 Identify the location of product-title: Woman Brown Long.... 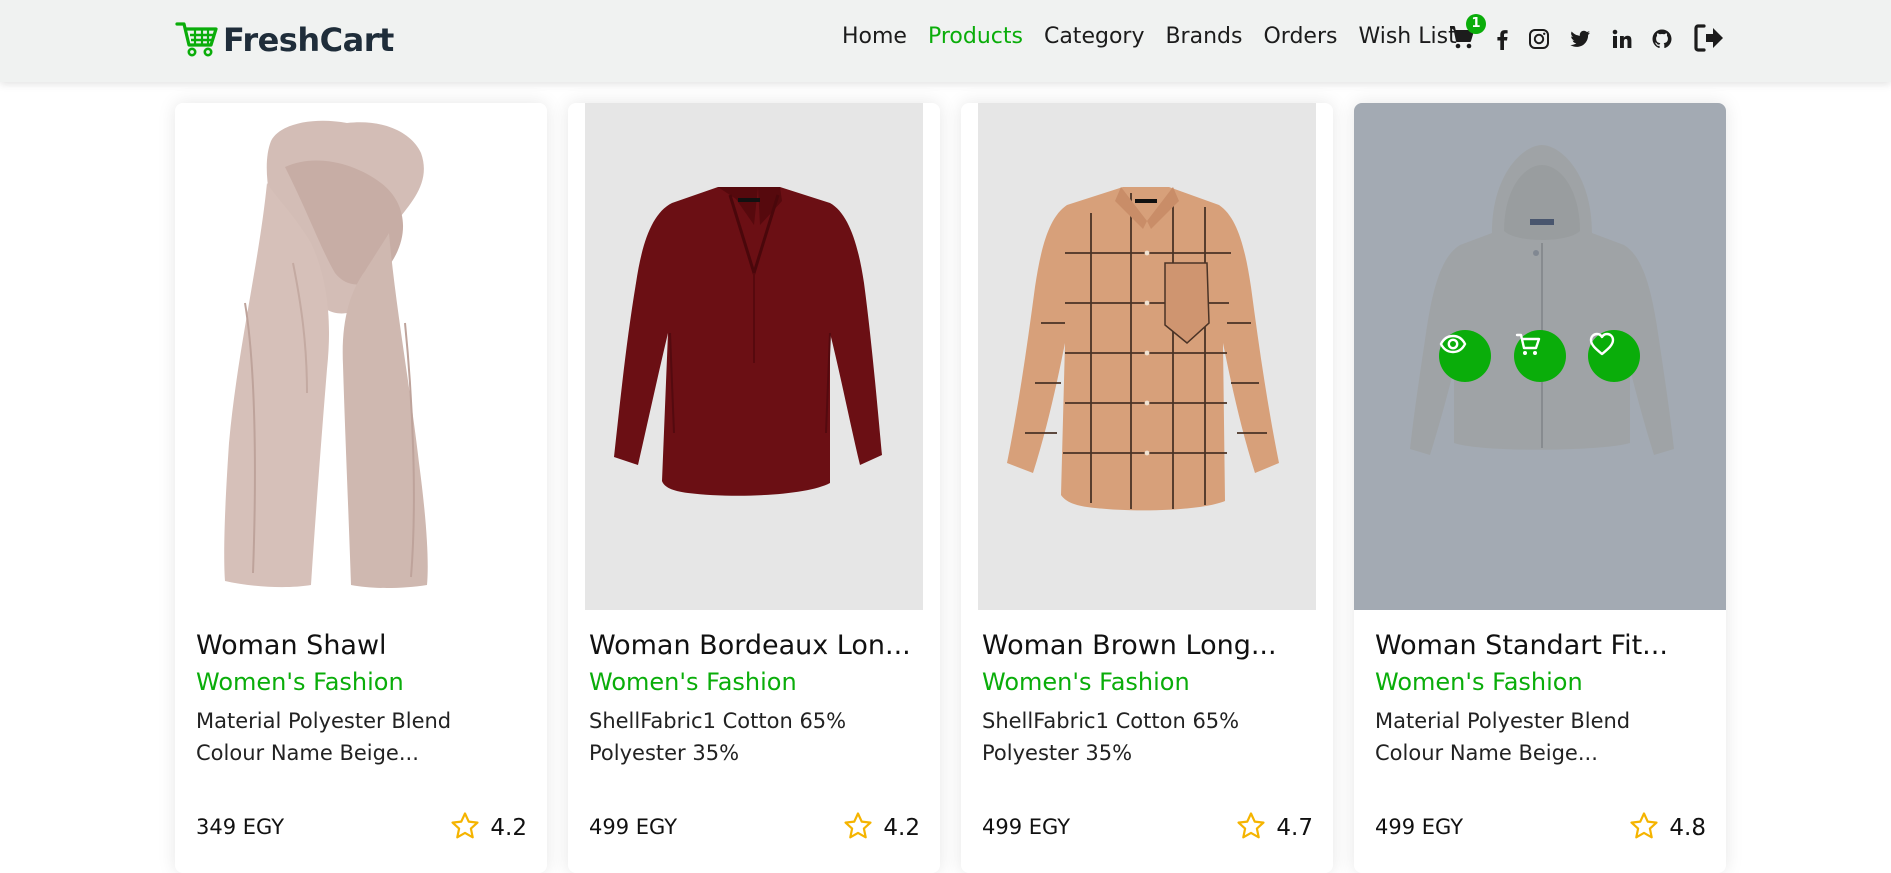
(1129, 645).